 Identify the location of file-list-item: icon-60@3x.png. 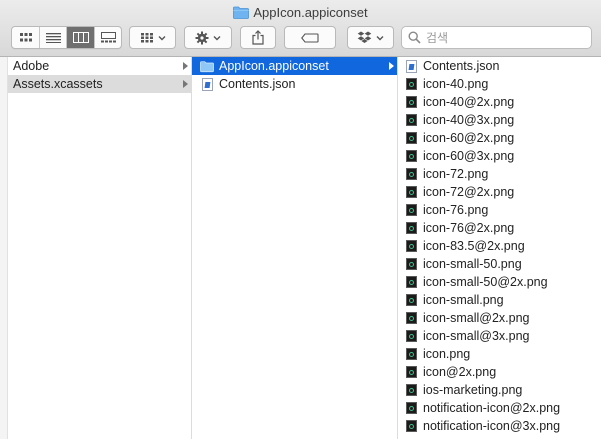
(499, 156).